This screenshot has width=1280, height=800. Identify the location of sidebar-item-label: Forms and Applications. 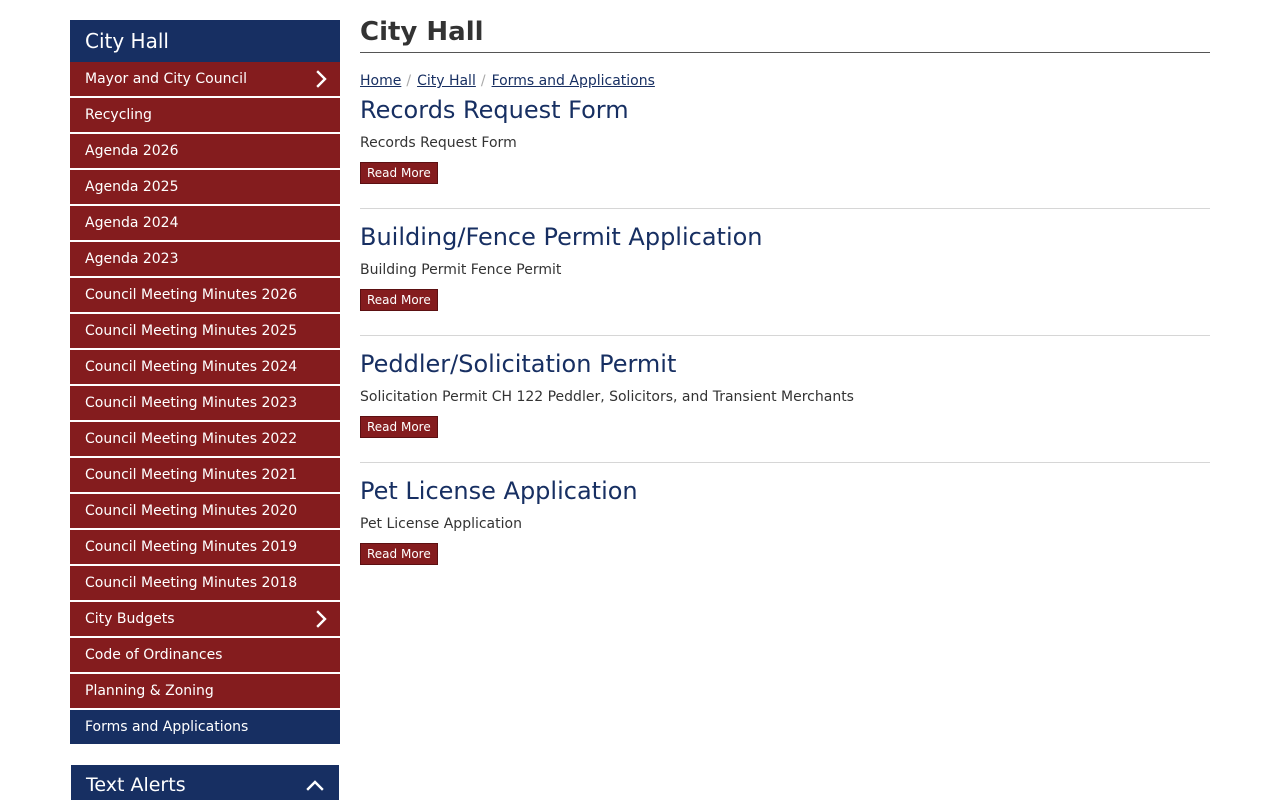
(167, 727).